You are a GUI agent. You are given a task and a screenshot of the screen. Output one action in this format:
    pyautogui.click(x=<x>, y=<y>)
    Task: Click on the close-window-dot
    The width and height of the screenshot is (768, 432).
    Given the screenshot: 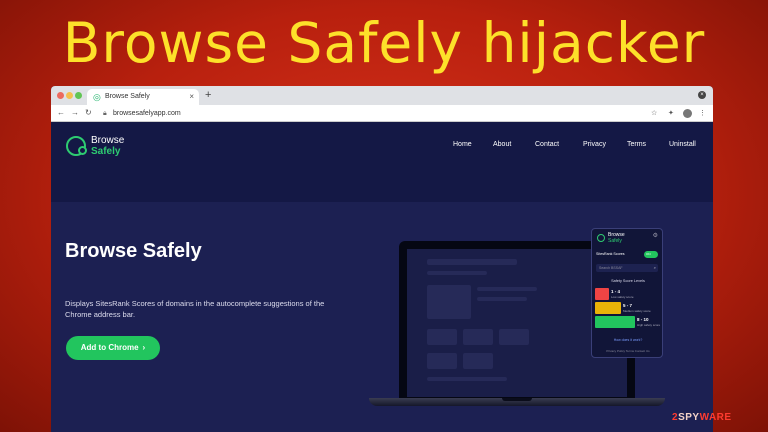 What is the action you would take?
    pyautogui.click(x=60, y=95)
    